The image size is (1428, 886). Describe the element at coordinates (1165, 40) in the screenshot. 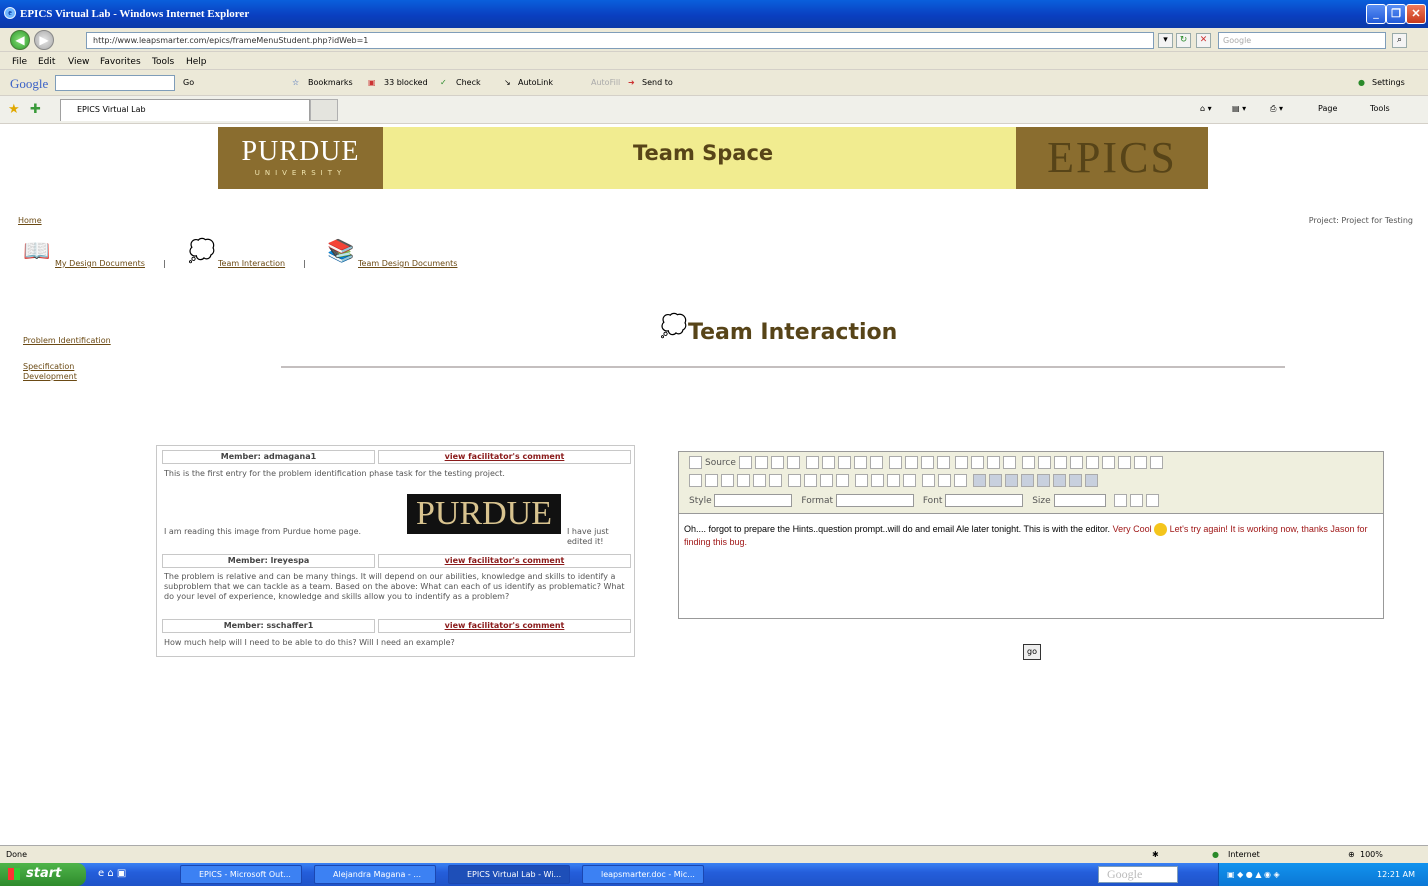

I see `dropdown-icon: ▾` at that location.